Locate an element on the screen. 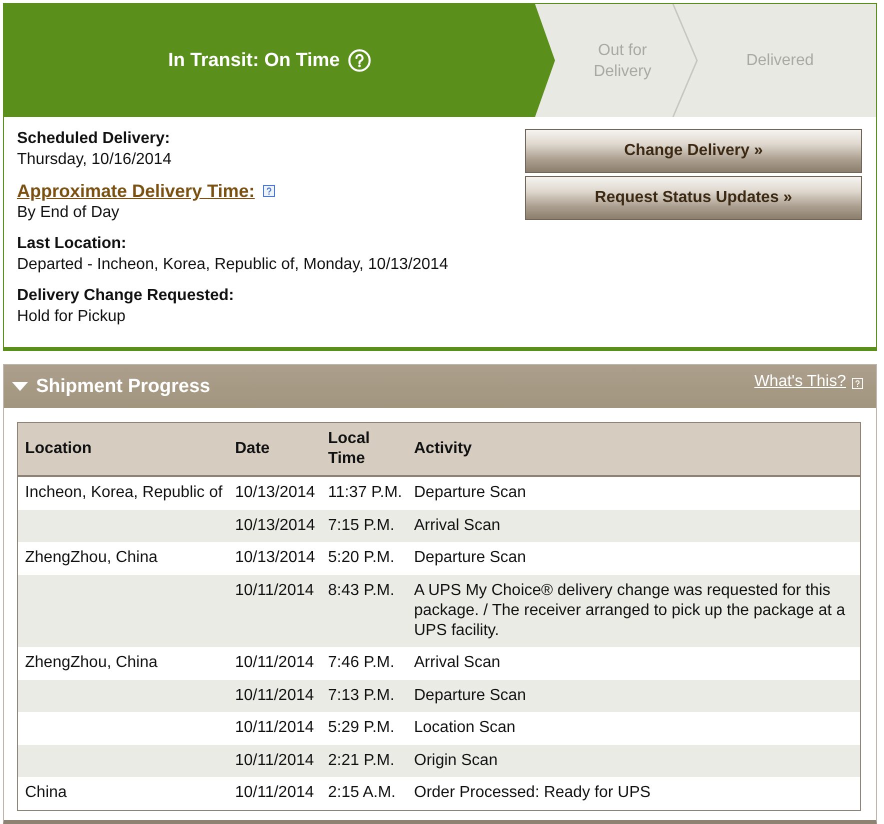 The height and width of the screenshot is (824, 884). table-cell: 2:21 P.M. is located at coordinates (361, 760).